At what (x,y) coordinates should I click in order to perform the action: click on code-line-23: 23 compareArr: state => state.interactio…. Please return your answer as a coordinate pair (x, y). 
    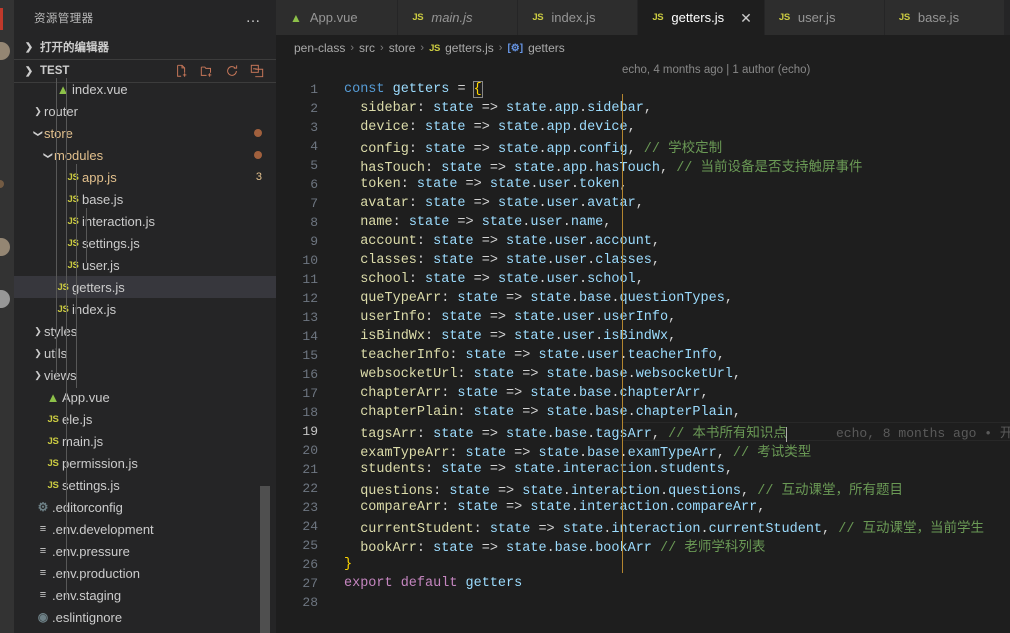
    Looking at the image, I should click on (643, 507).